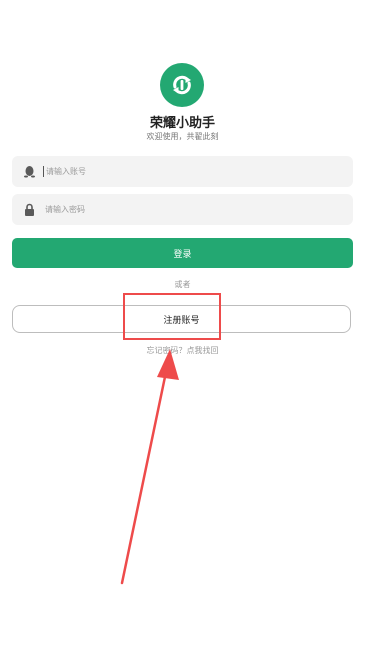 This screenshot has width=365, height=650. What do you see at coordinates (182, 123) in the screenshot?
I see `app-title: 荣耀小助手` at bounding box center [182, 123].